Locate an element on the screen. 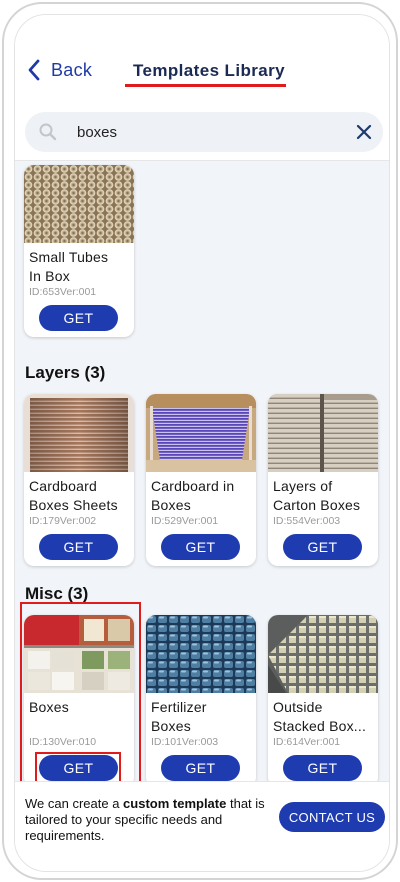  template-id: ID:130Ver:010 is located at coordinates (63, 742).